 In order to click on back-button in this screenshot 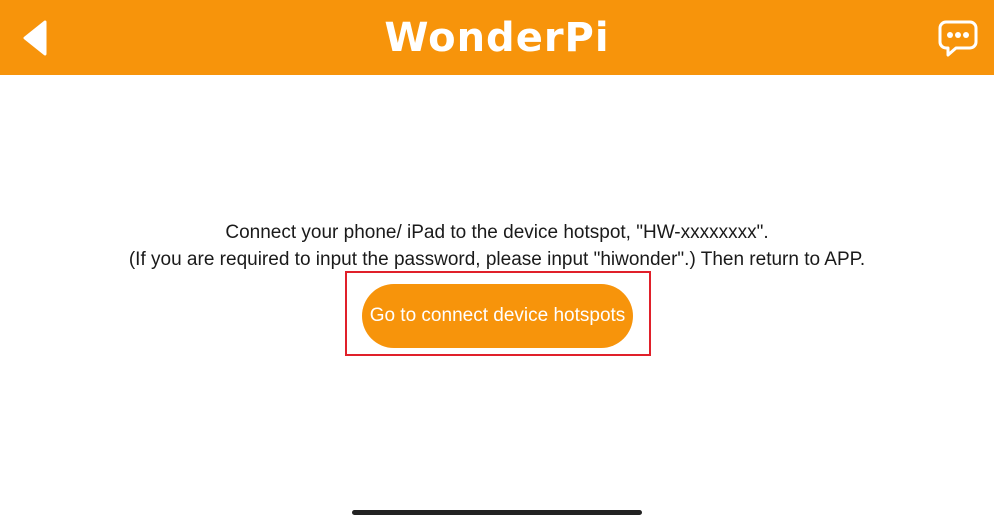, I will do `click(35, 38)`.